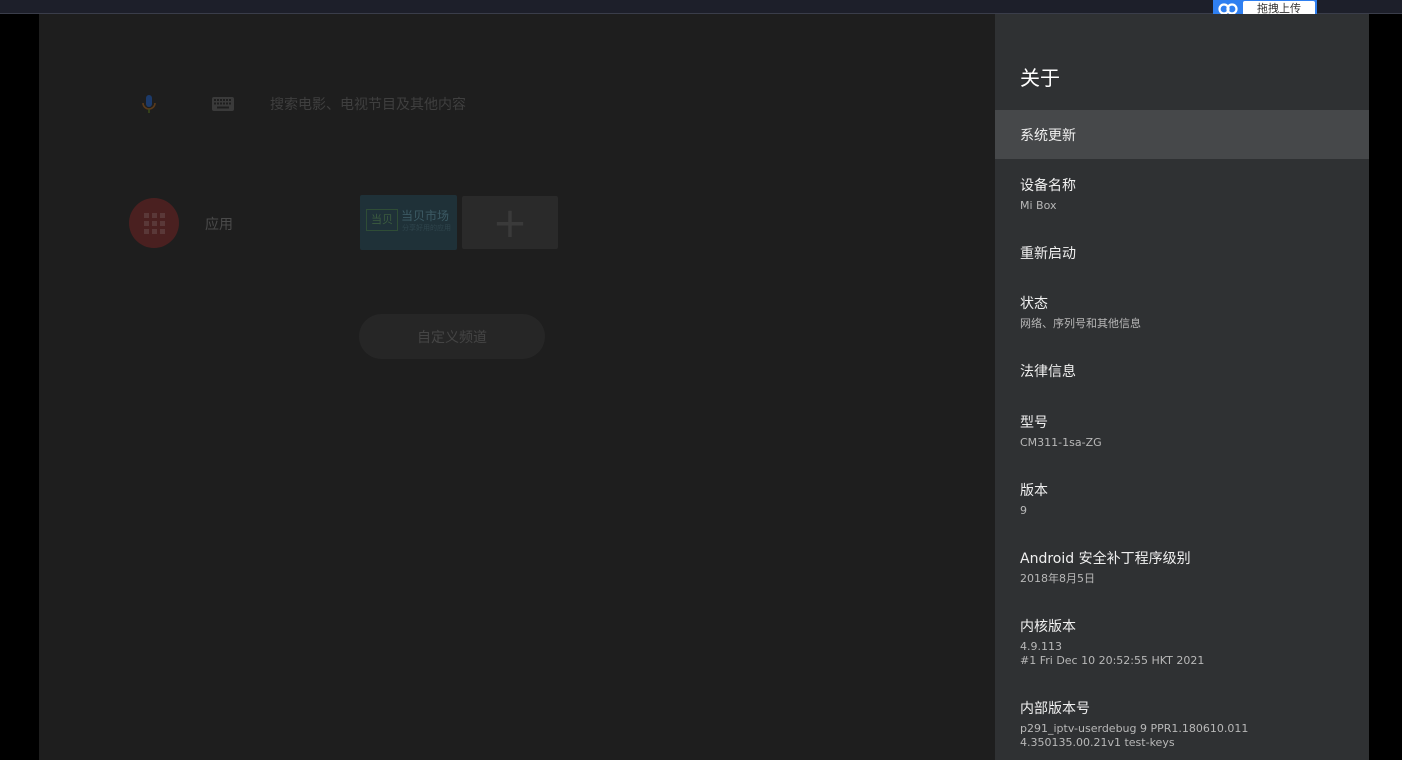 The image size is (1402, 760). I want to click on app-tile-name: 当贝市场, so click(425, 216).